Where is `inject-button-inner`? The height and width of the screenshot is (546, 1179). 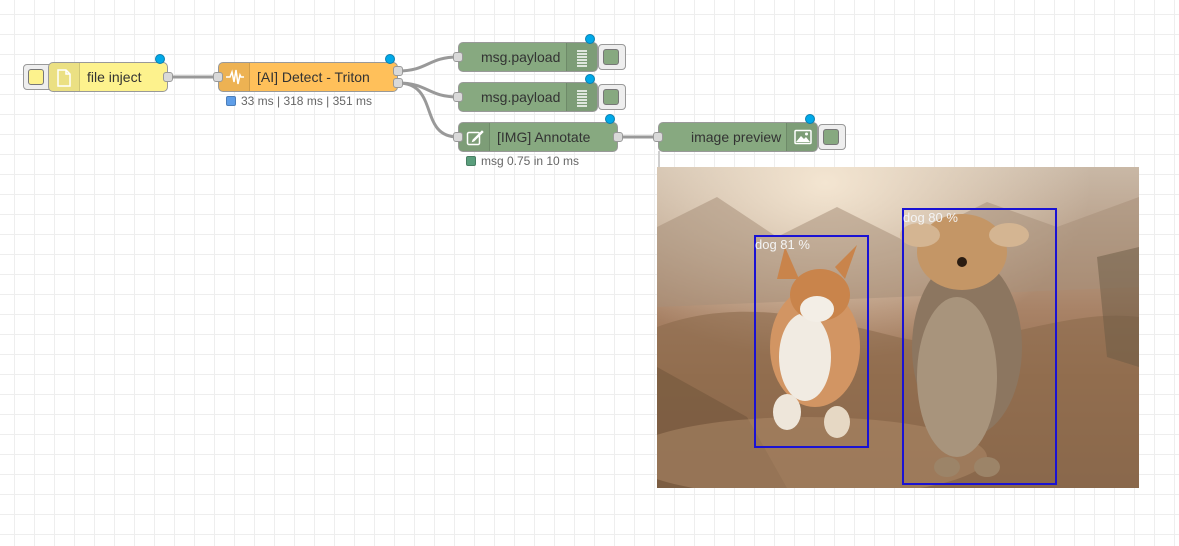
inject-button-inner is located at coordinates (36, 77).